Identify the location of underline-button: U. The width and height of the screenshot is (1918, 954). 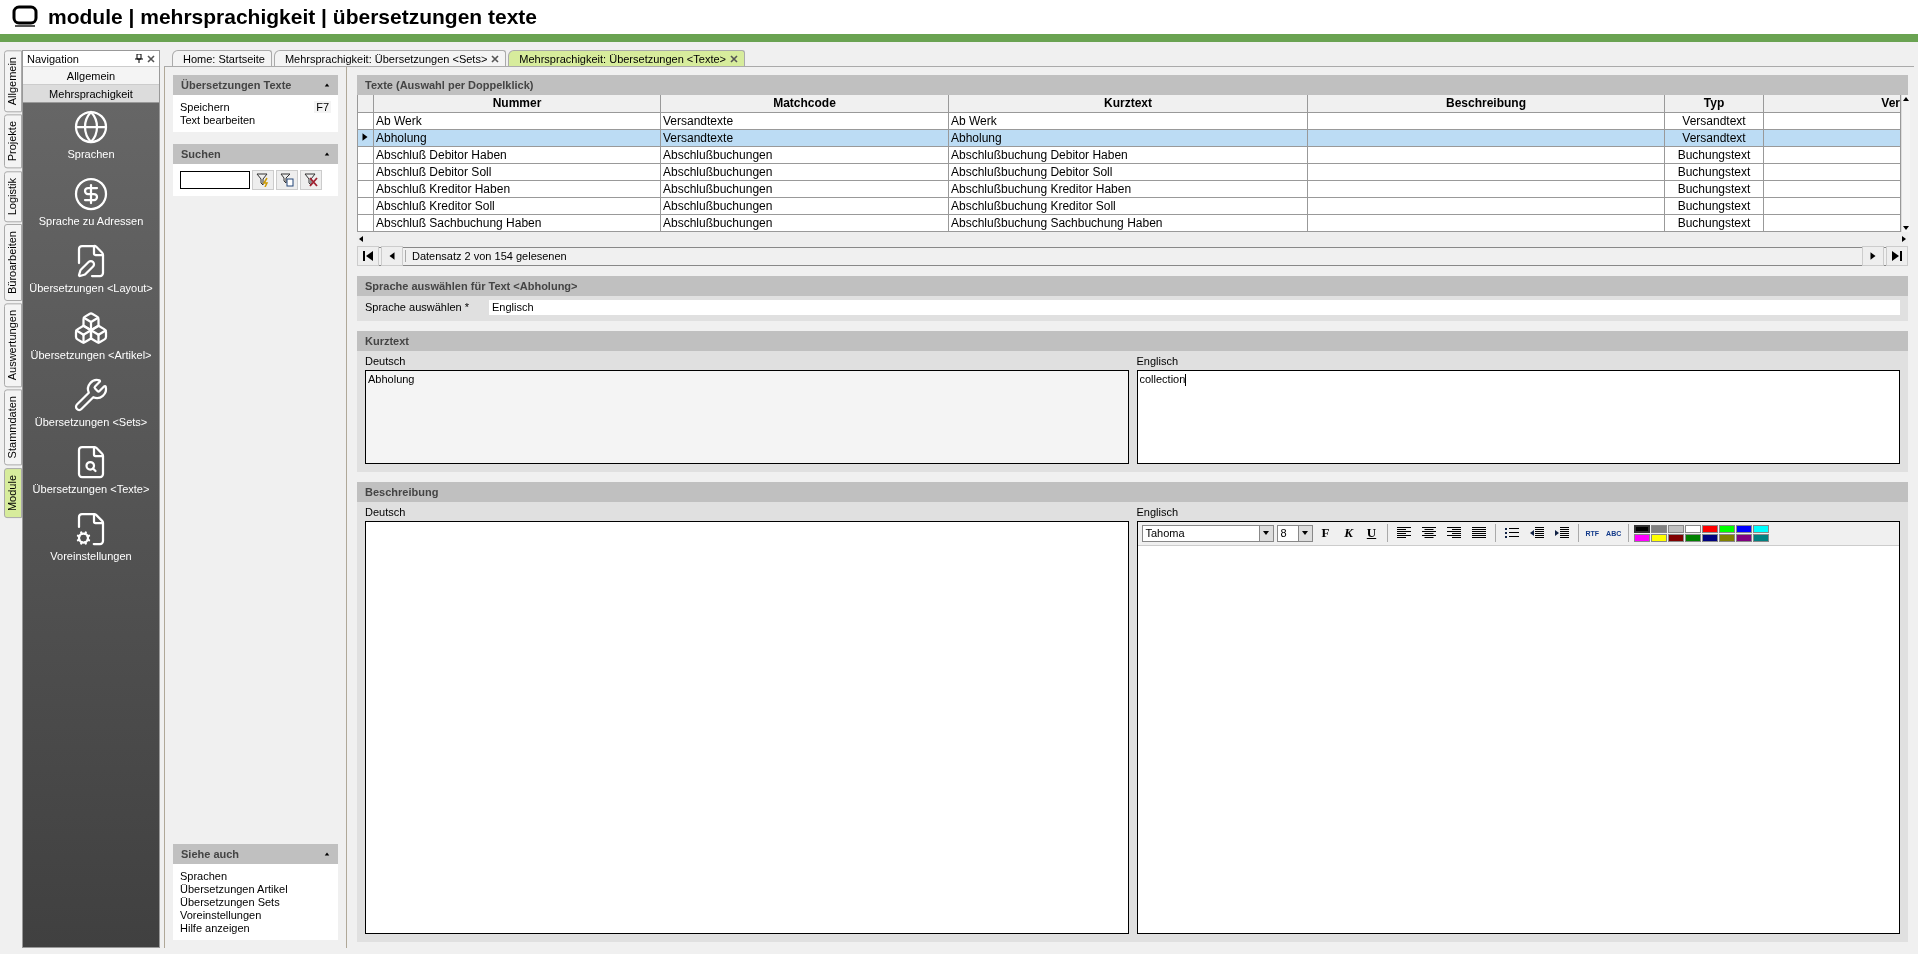
(1371, 533).